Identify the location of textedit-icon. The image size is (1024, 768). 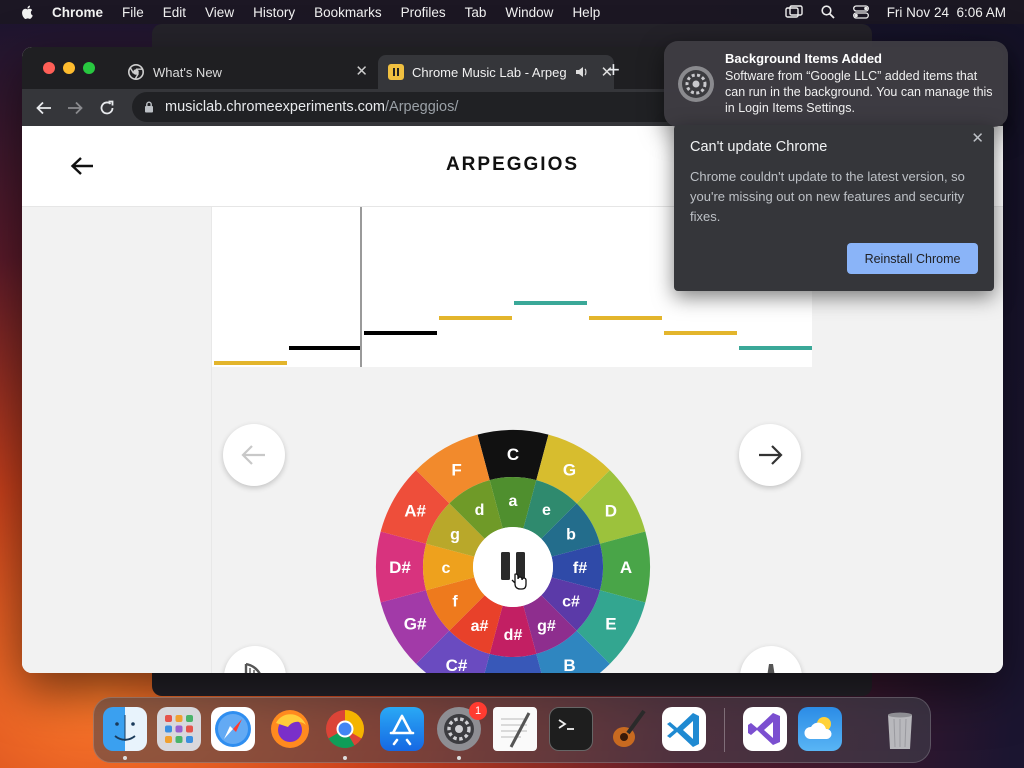
(515, 729).